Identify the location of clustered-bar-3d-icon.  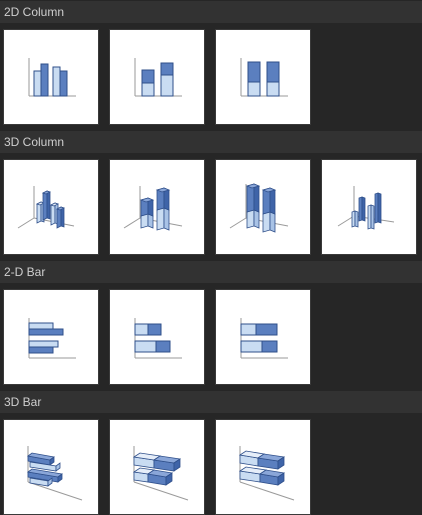
(55, 473).